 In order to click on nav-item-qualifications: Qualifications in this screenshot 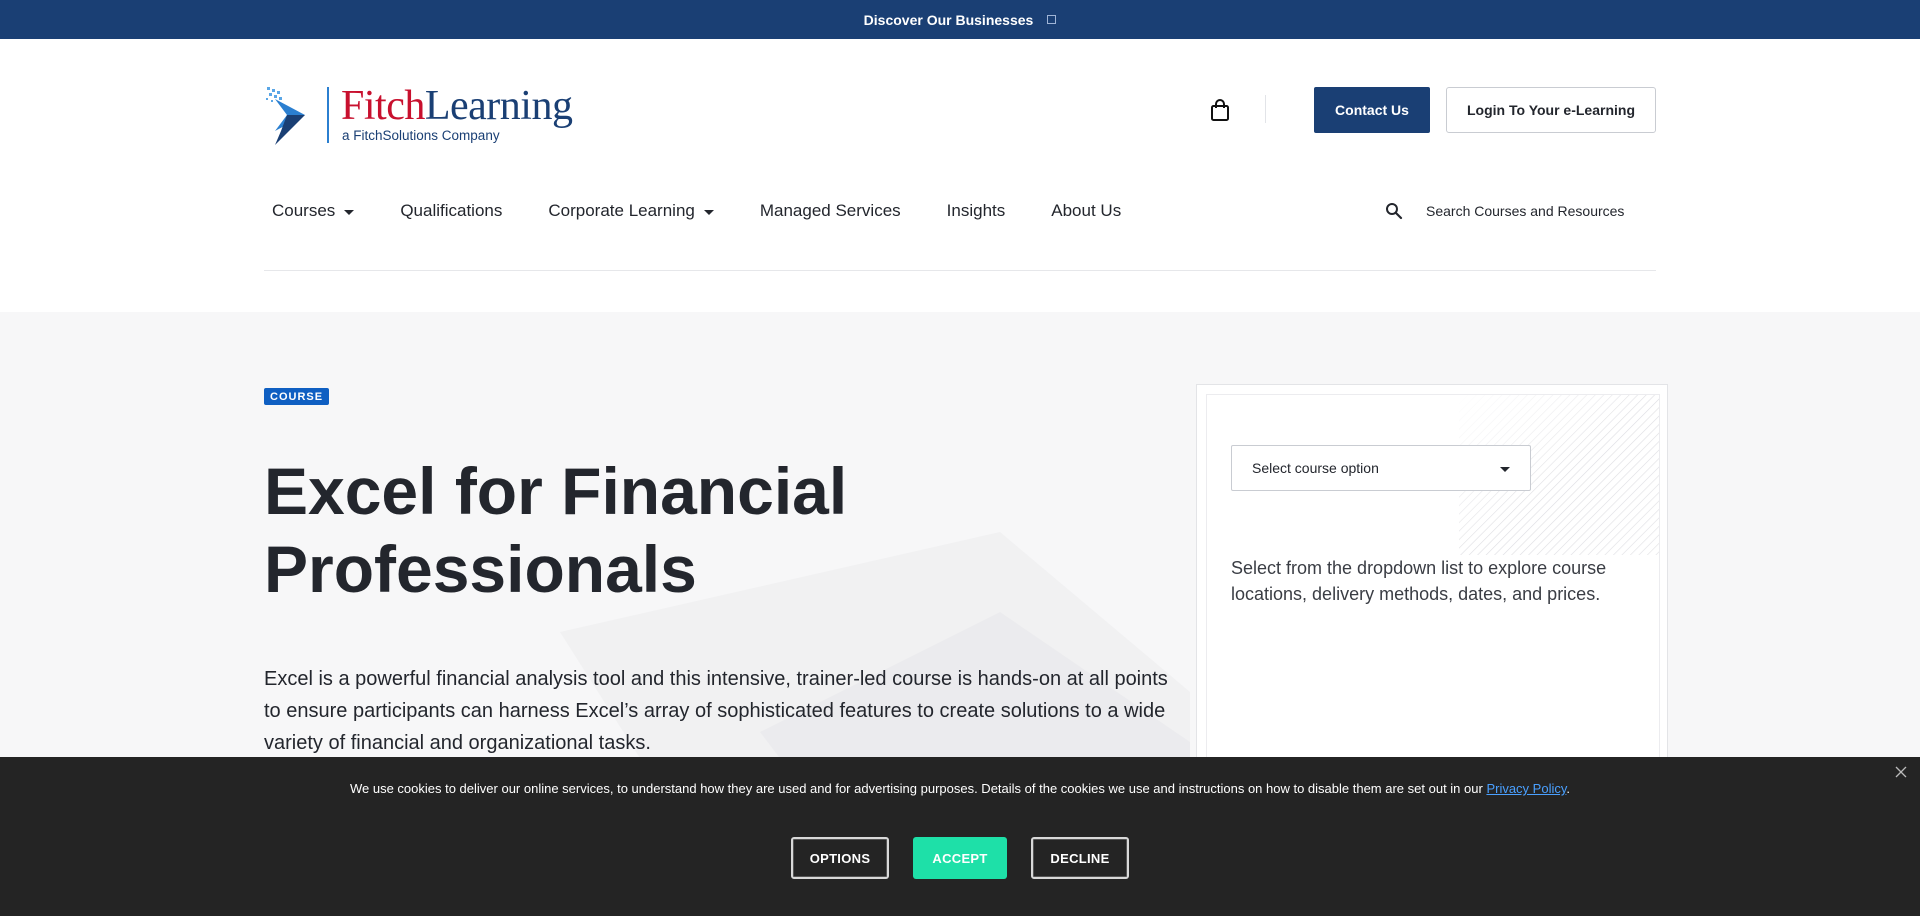, I will do `click(451, 211)`.